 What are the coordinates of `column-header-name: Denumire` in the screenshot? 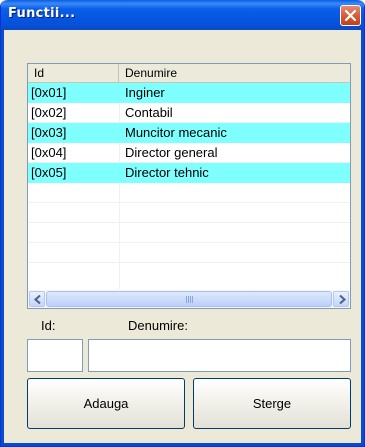 It's located at (234, 73).